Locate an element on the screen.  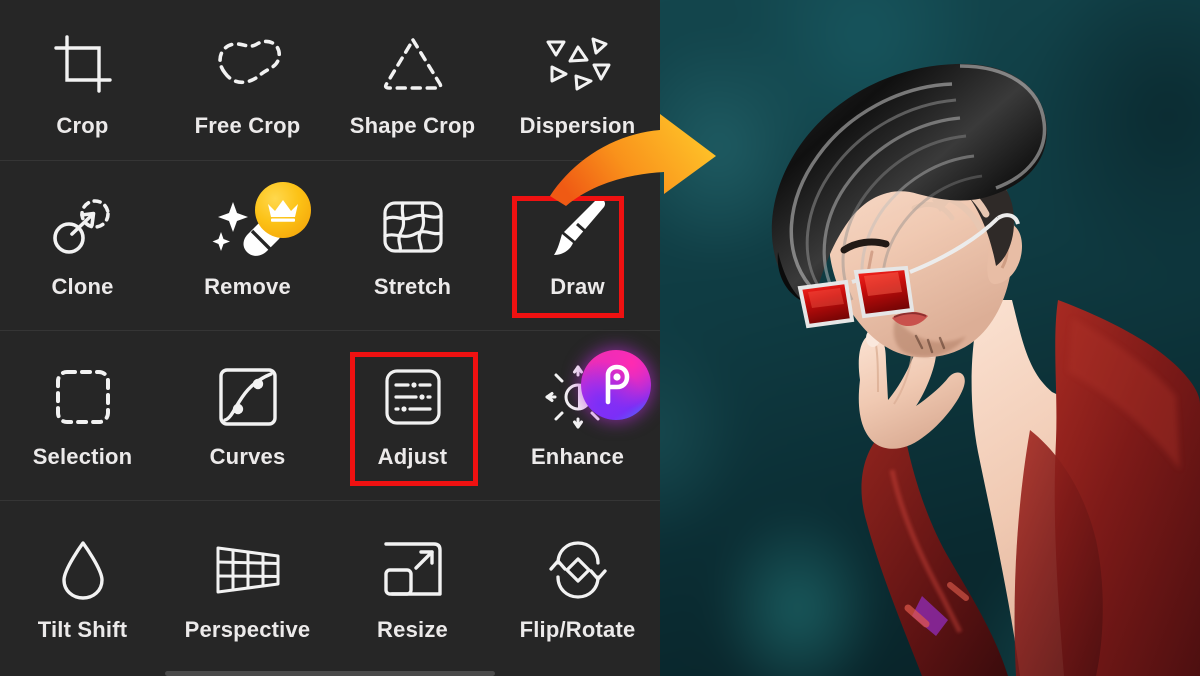
perspective-icon is located at coordinates (248, 570).